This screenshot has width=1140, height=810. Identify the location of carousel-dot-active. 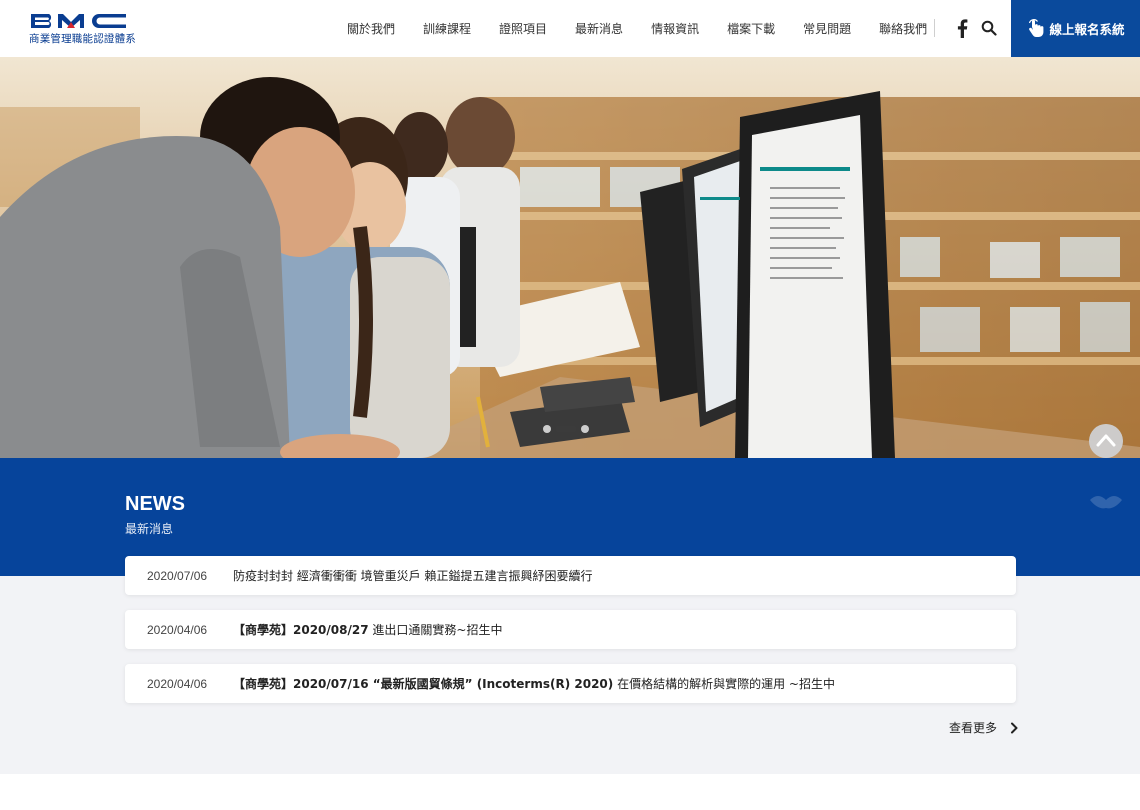
(566, 429).